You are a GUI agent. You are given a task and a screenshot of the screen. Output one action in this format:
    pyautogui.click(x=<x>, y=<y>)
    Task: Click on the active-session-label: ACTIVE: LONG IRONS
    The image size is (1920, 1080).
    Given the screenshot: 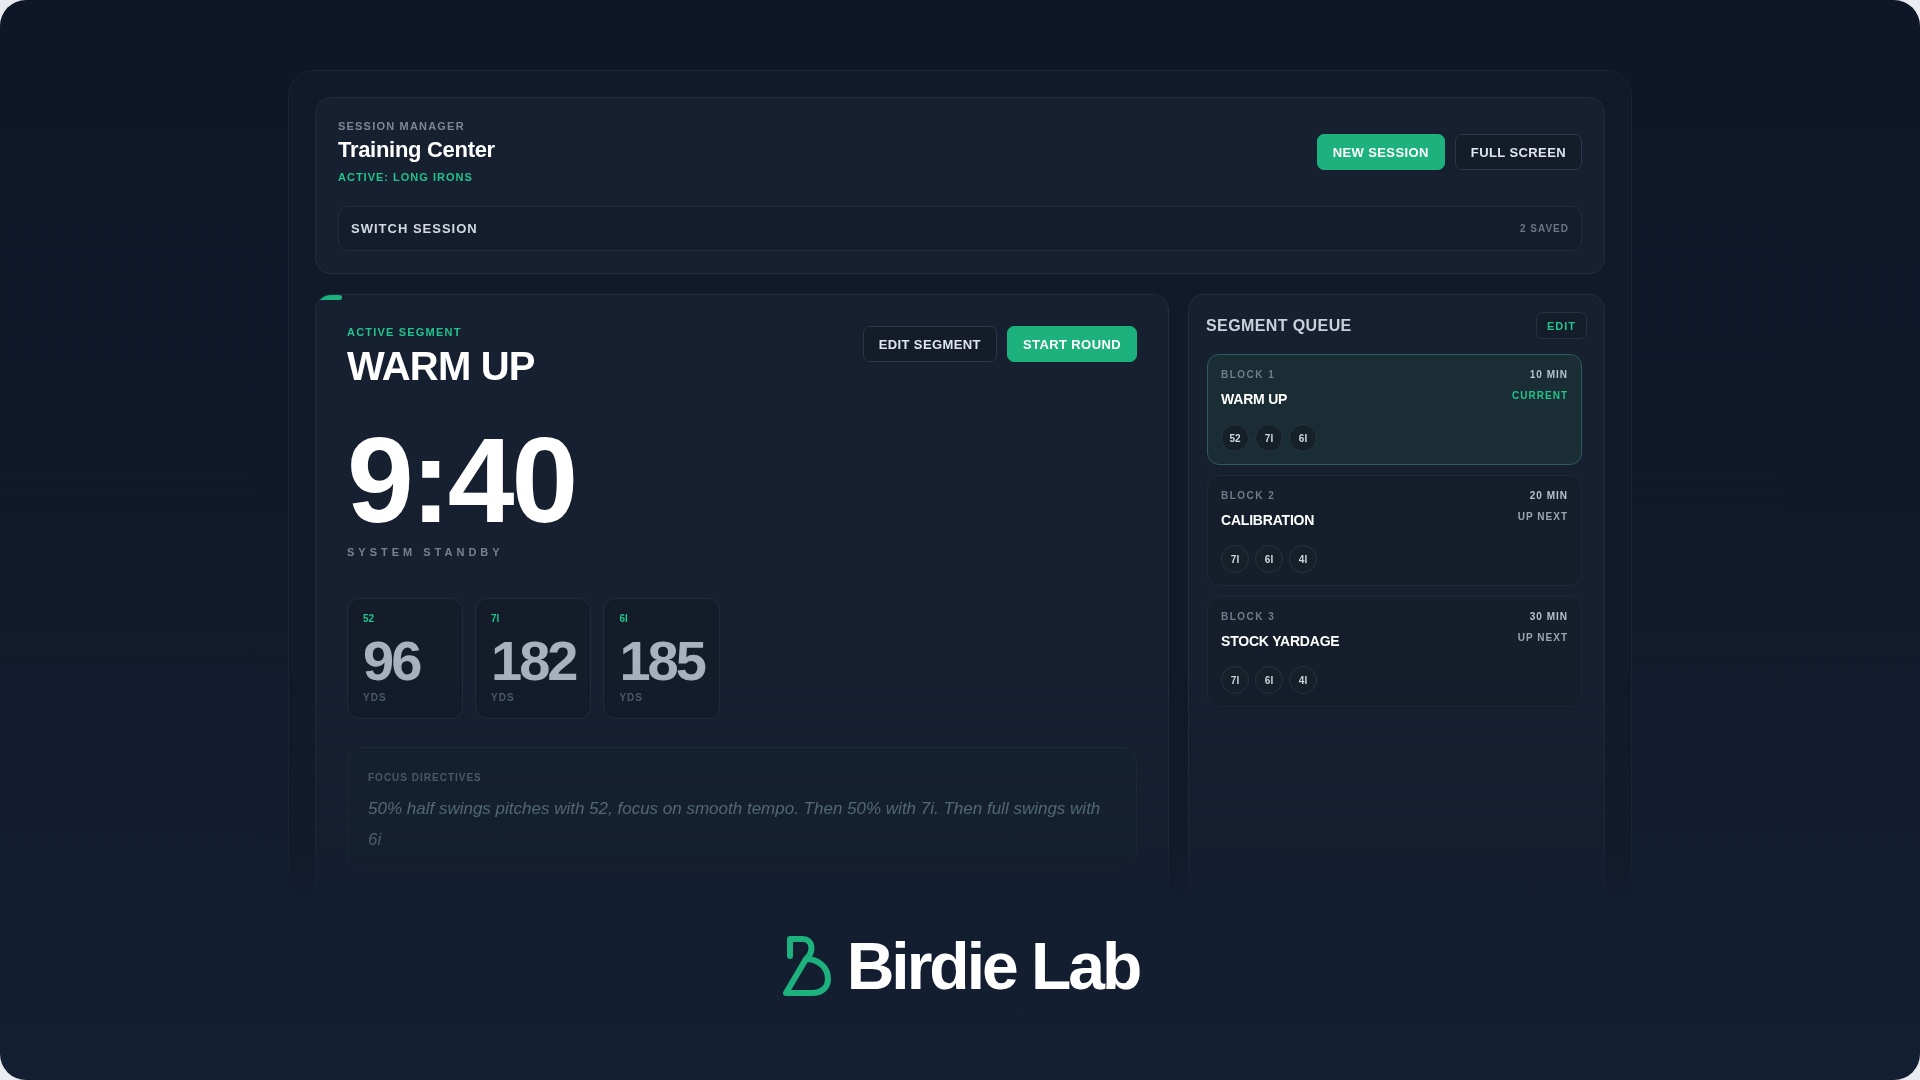 What is the action you would take?
    pyautogui.click(x=405, y=177)
    